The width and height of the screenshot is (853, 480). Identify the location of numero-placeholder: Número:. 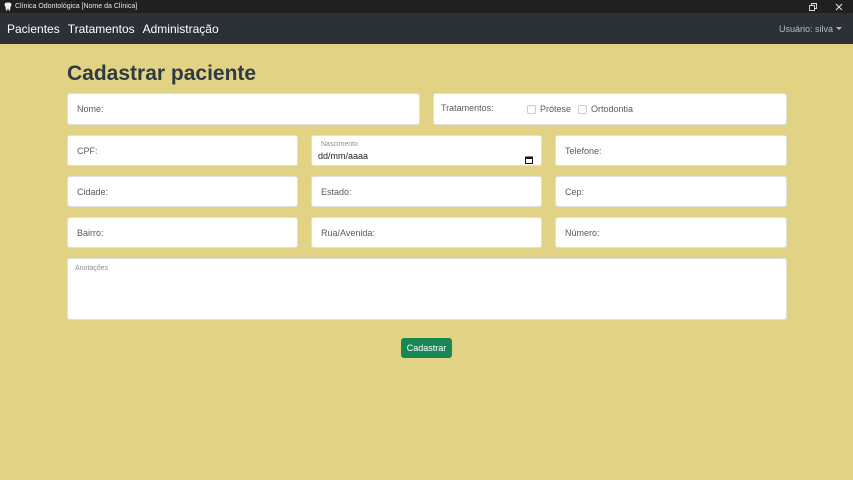
(582, 232).